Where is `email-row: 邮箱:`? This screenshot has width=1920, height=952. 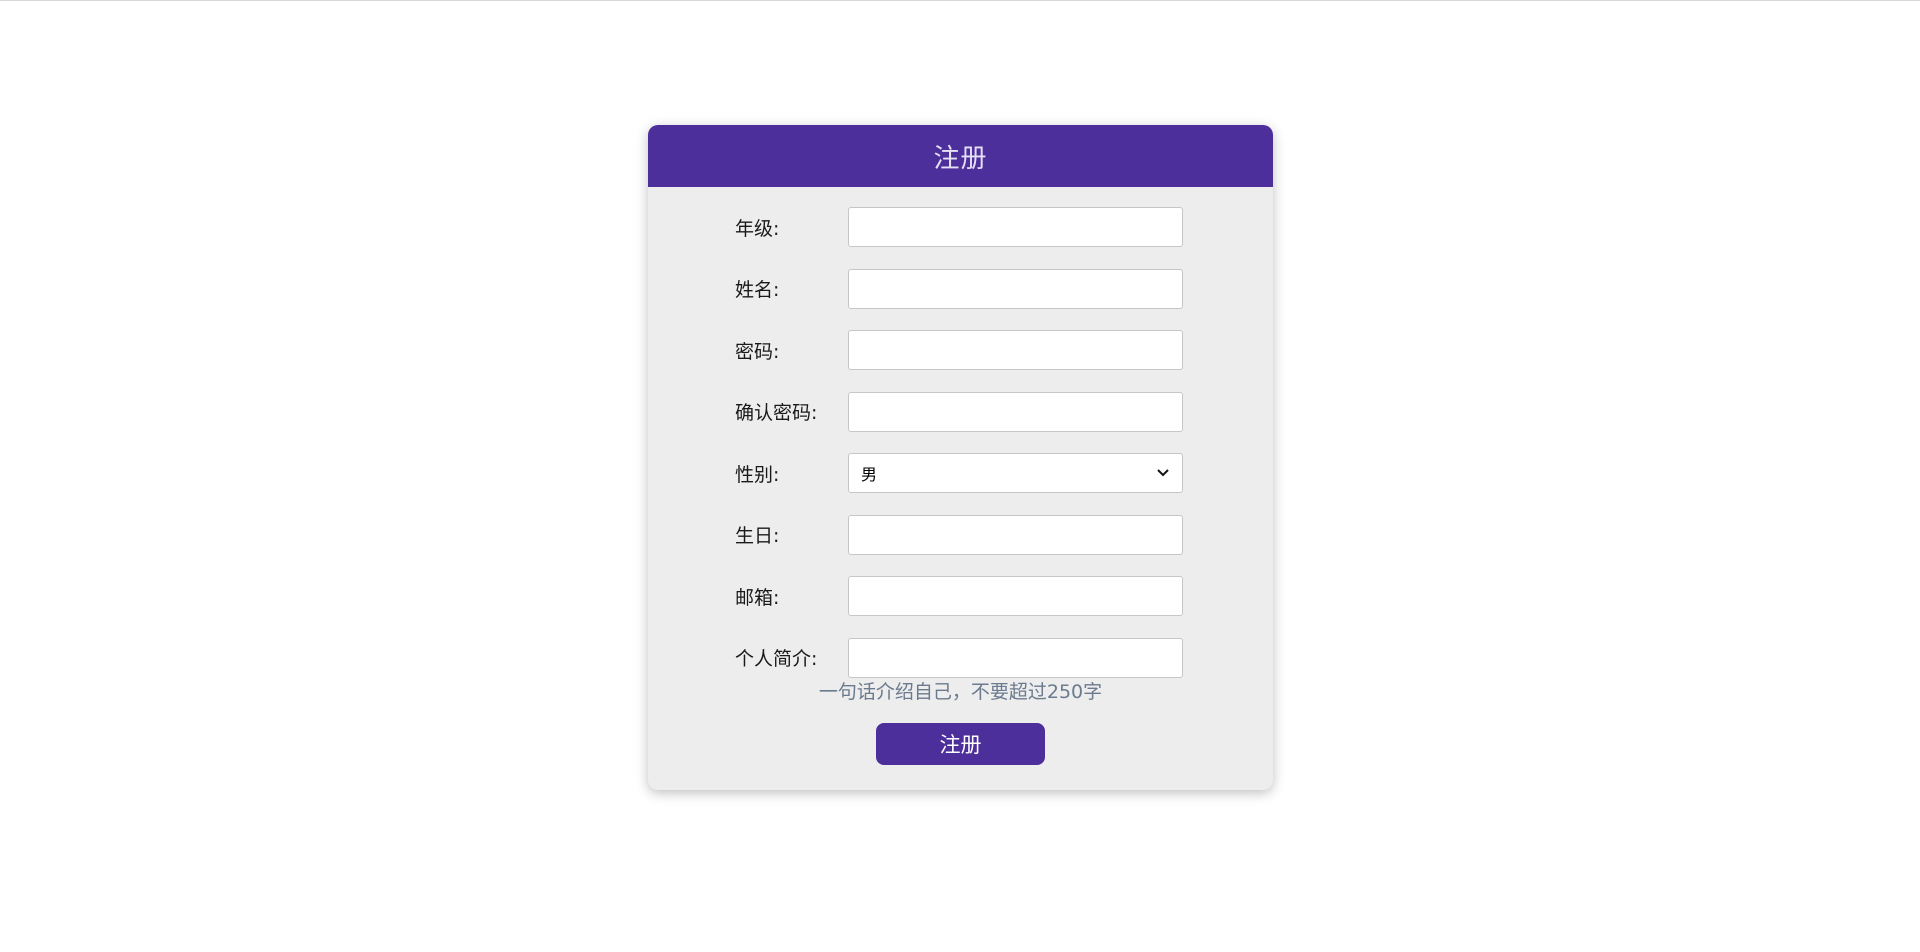 email-row: 邮箱: is located at coordinates (959, 596).